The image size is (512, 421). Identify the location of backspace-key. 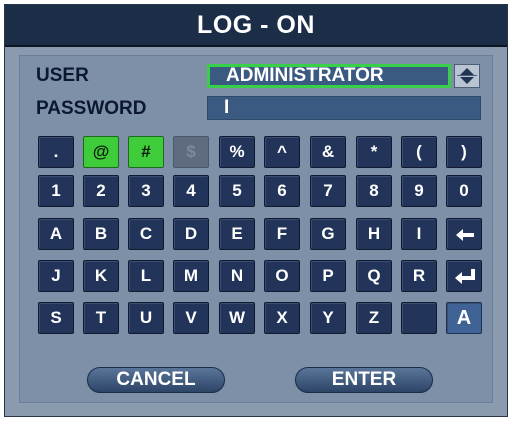
(464, 234).